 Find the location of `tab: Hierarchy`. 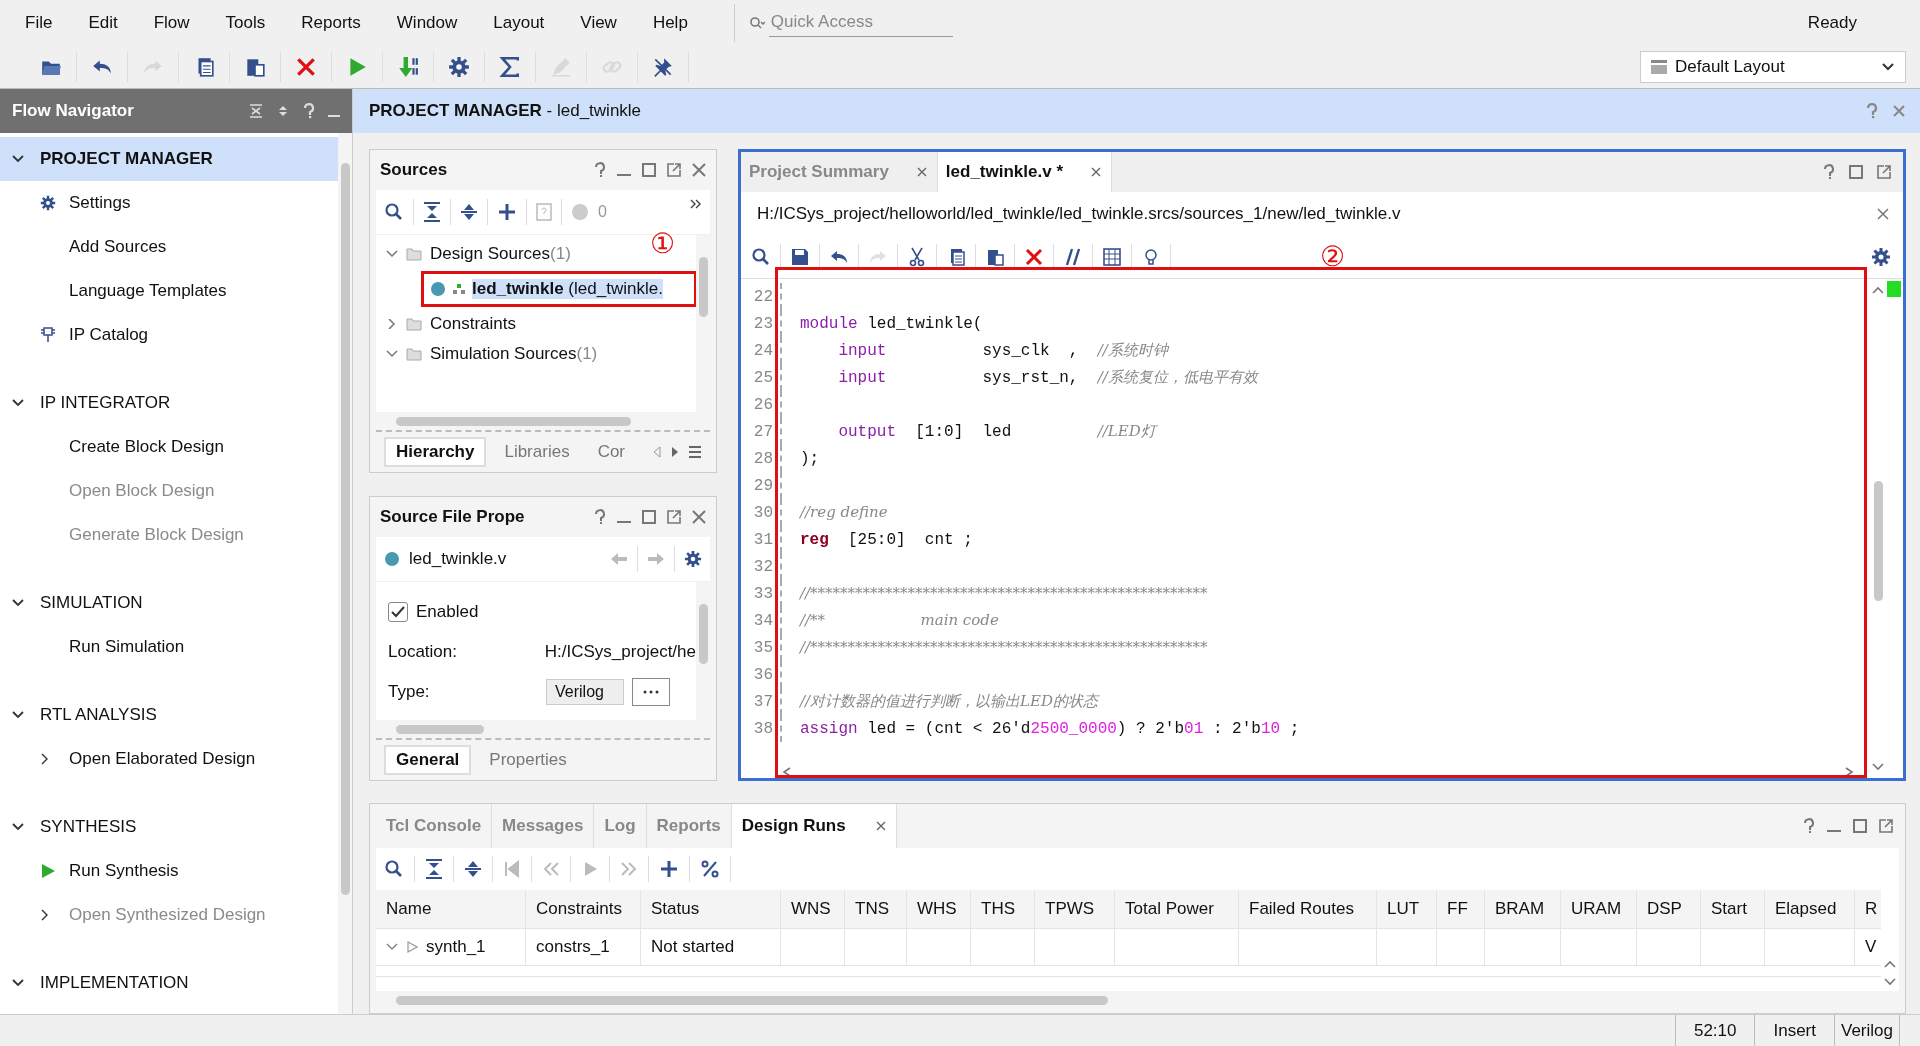

tab: Hierarchy is located at coordinates (435, 452).